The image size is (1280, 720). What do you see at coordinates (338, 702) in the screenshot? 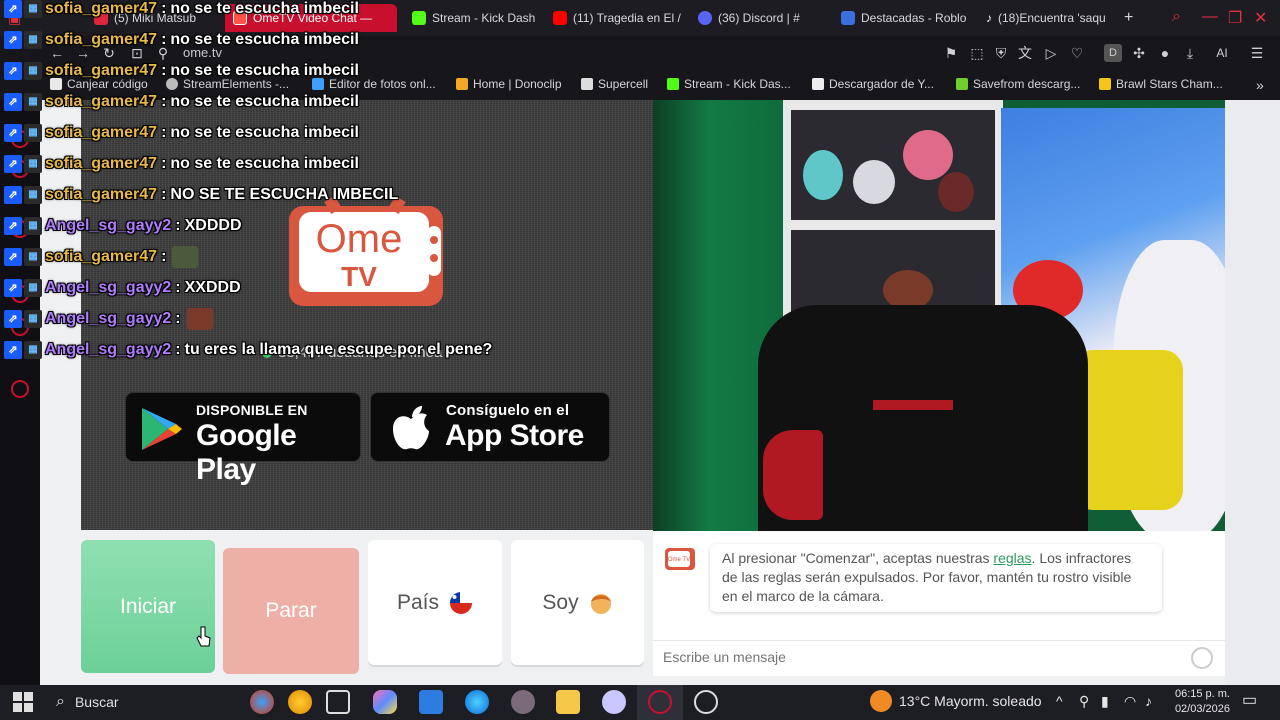
I see `task-view-icon` at bounding box center [338, 702].